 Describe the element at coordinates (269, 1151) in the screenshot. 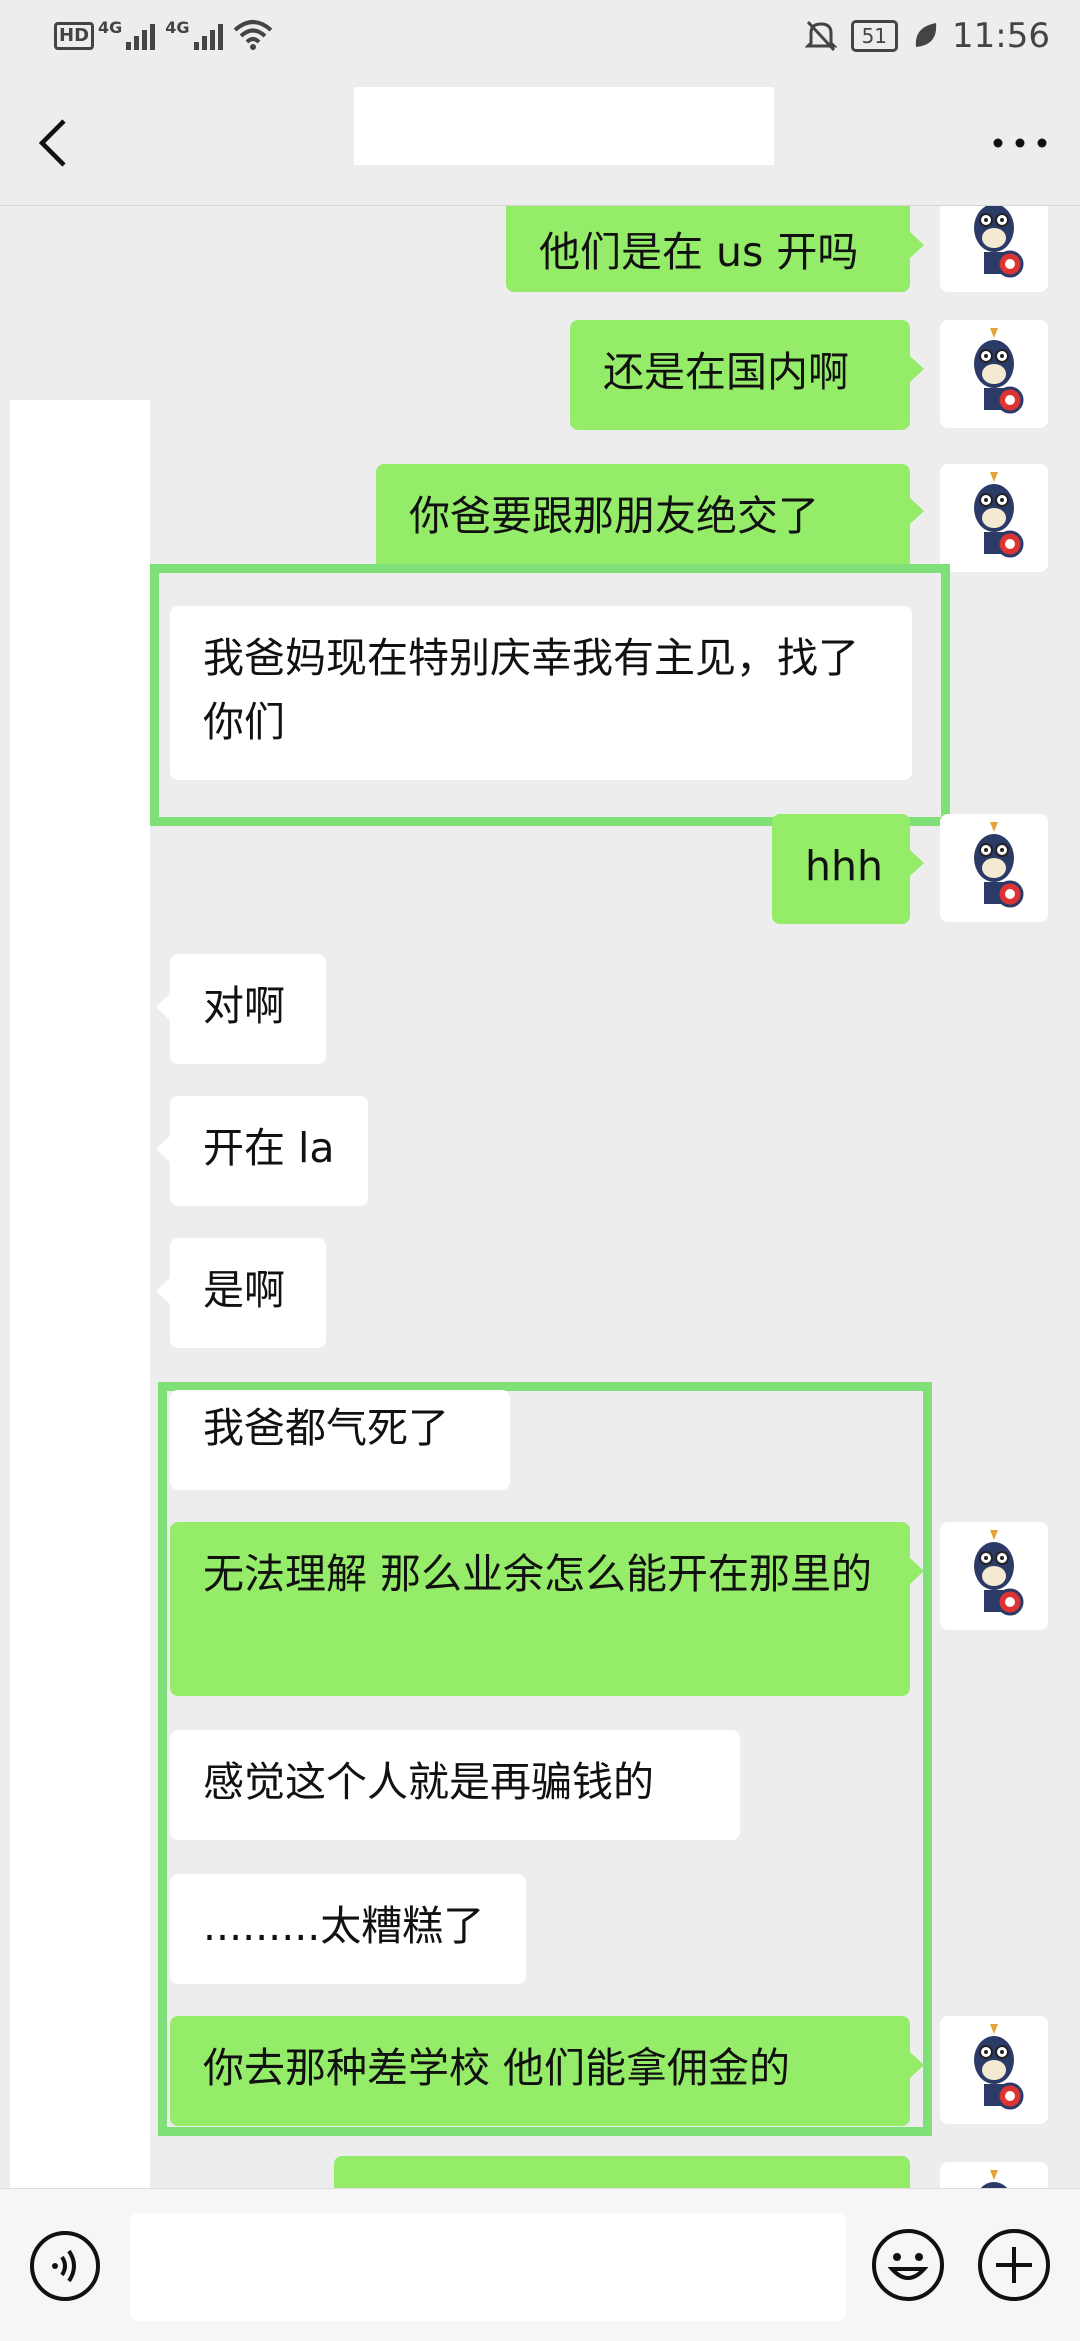

I see `message-bubble: 开在 la` at that location.